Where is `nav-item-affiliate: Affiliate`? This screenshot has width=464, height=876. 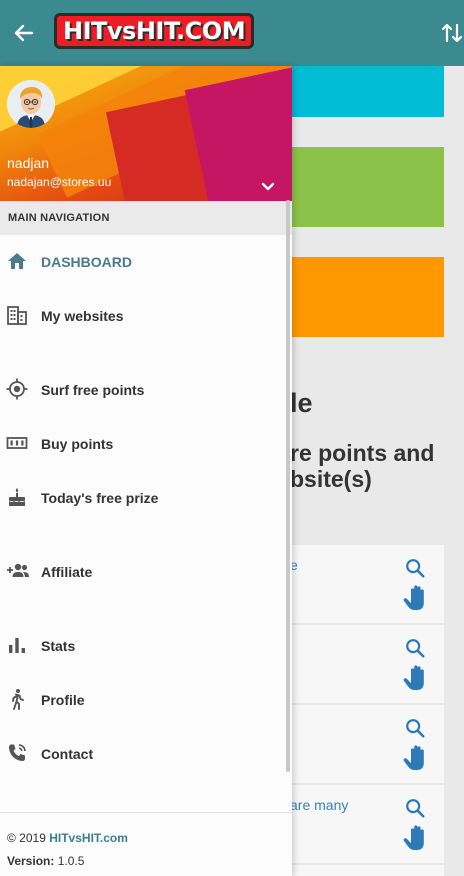
nav-item-affiliate: Affiliate is located at coordinates (143, 572).